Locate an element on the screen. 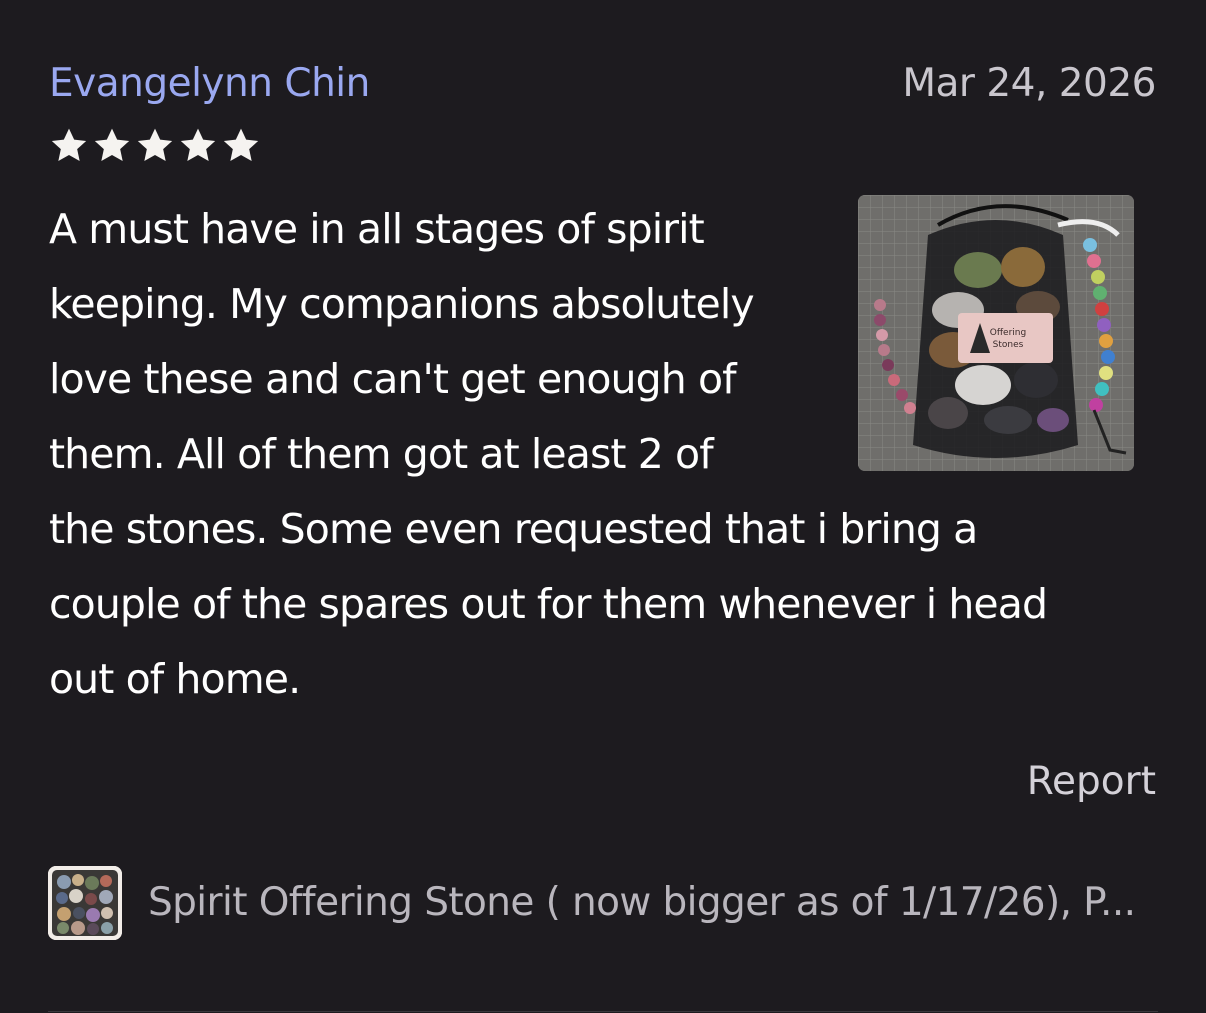 The image size is (1206, 1013). product-thumbnail-image is located at coordinates (85, 903).